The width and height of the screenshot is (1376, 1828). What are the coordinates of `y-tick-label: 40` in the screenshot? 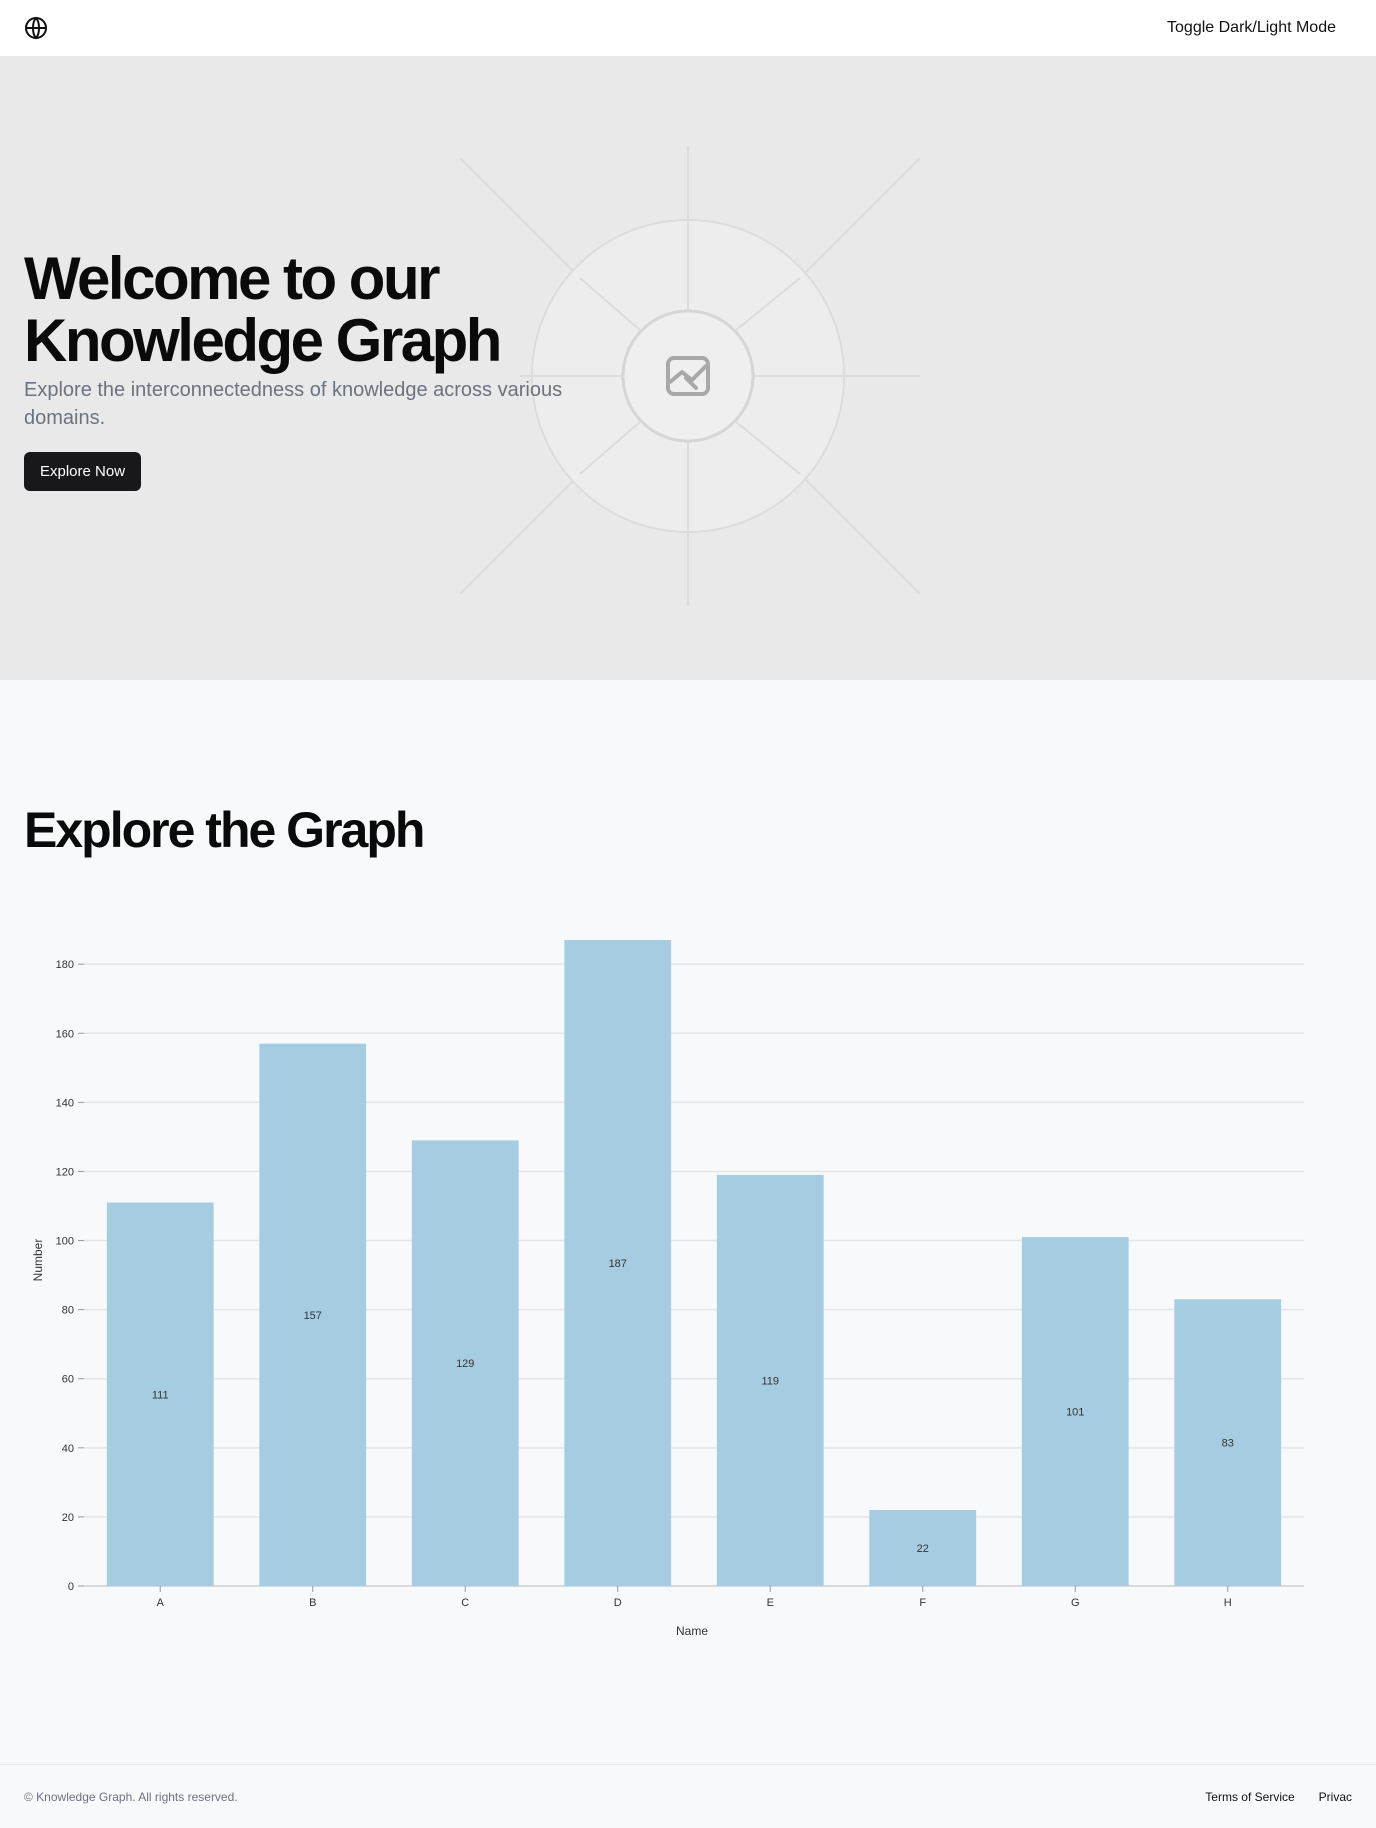 It's located at (68, 1449).